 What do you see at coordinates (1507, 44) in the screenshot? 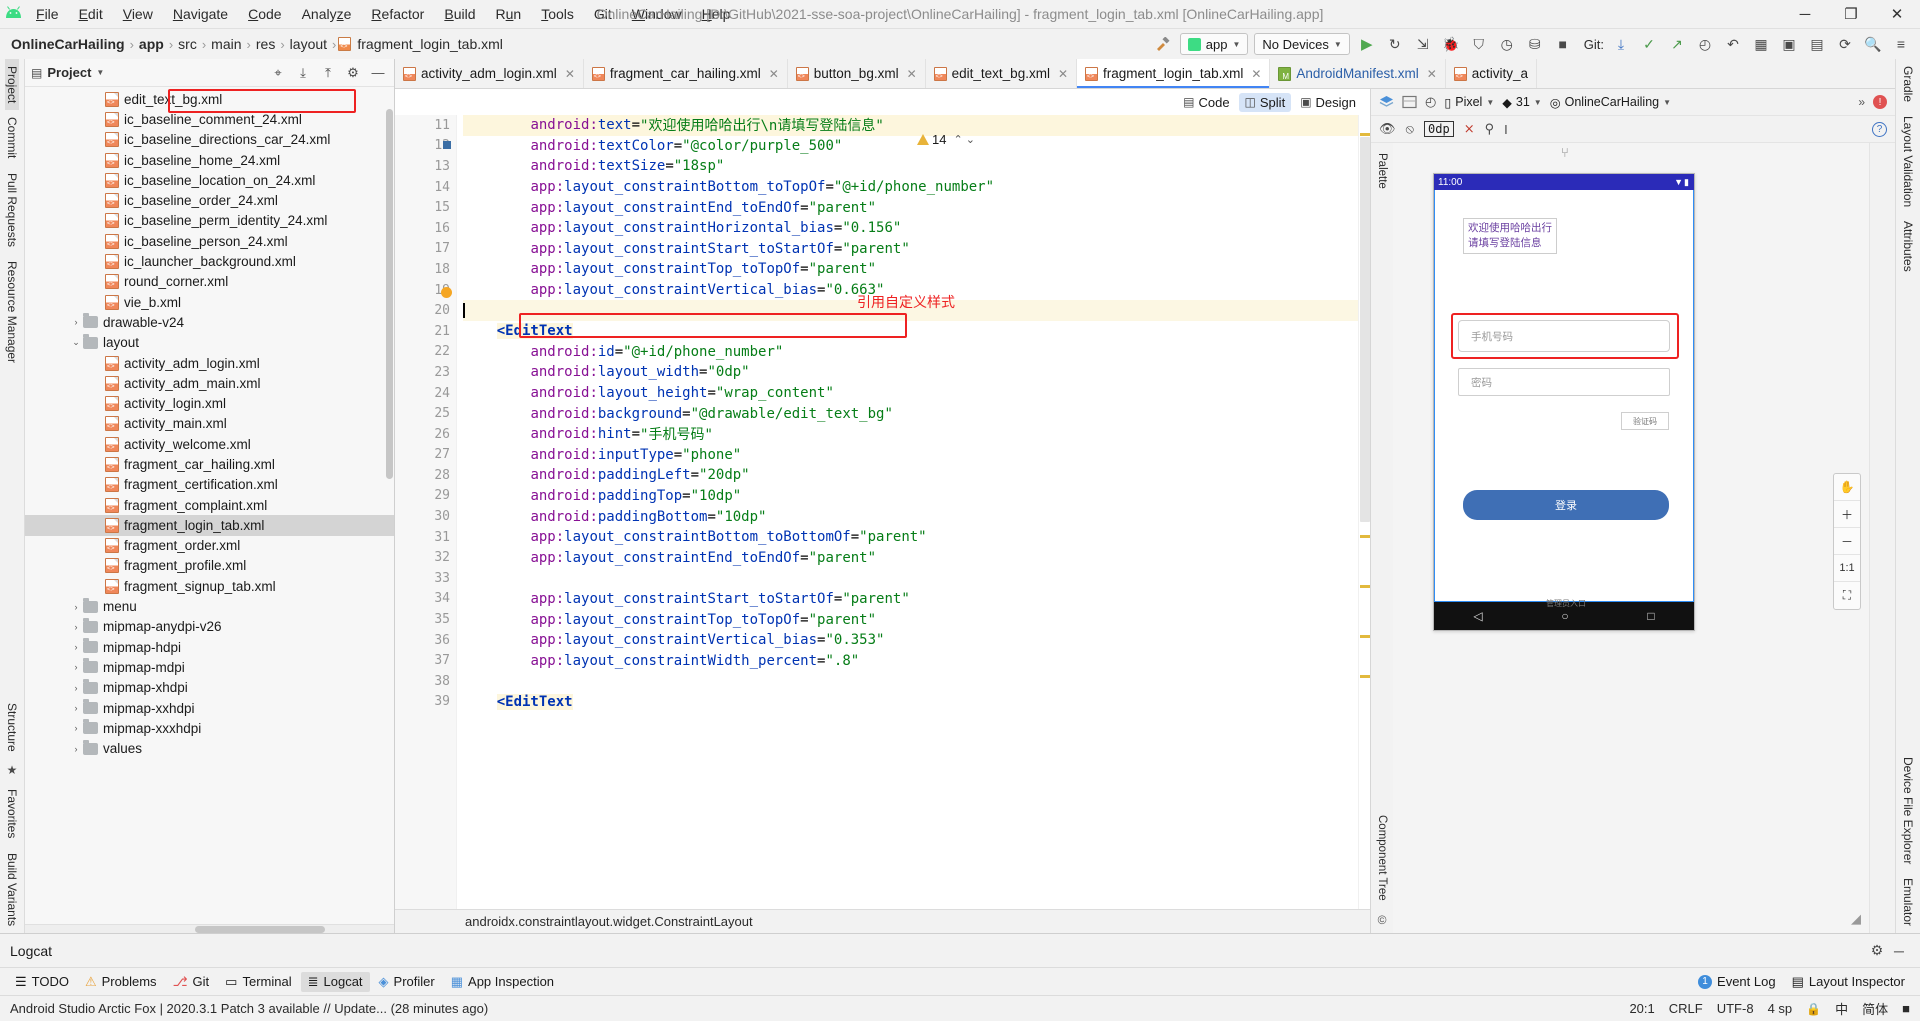
I see `profile-icon: ◷` at bounding box center [1507, 44].